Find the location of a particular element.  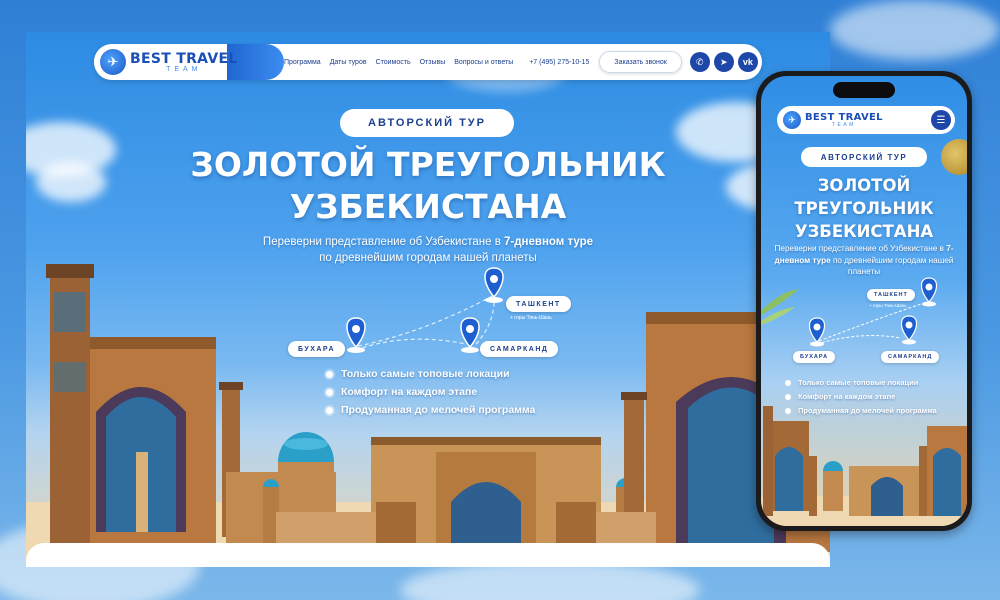

mobile-city-note-tashkent: + горы Тянь-Шань is located at coordinates (888, 305).